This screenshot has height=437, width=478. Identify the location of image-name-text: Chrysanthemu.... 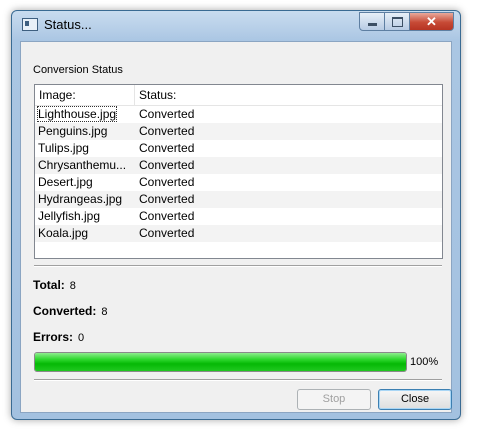
(82, 165).